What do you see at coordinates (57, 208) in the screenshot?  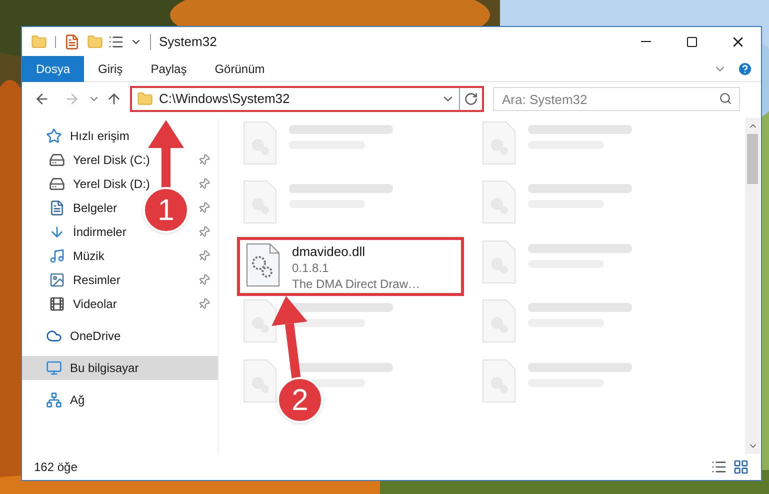 I see `document-icon` at bounding box center [57, 208].